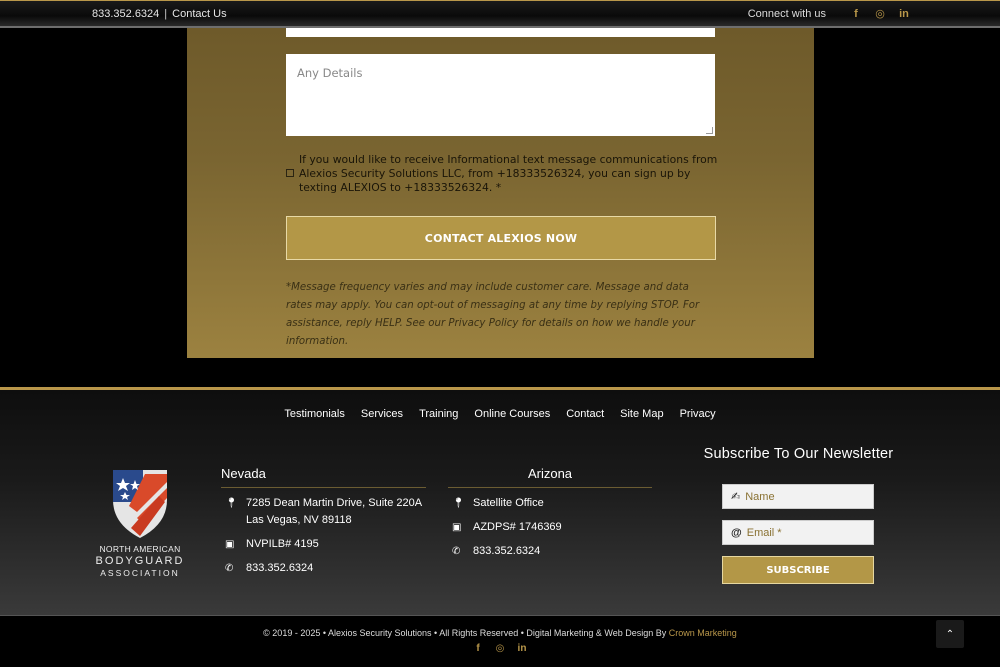 The image size is (1000, 667). What do you see at coordinates (199, 14) in the screenshot?
I see `top-contact-link: Contact Us` at bounding box center [199, 14].